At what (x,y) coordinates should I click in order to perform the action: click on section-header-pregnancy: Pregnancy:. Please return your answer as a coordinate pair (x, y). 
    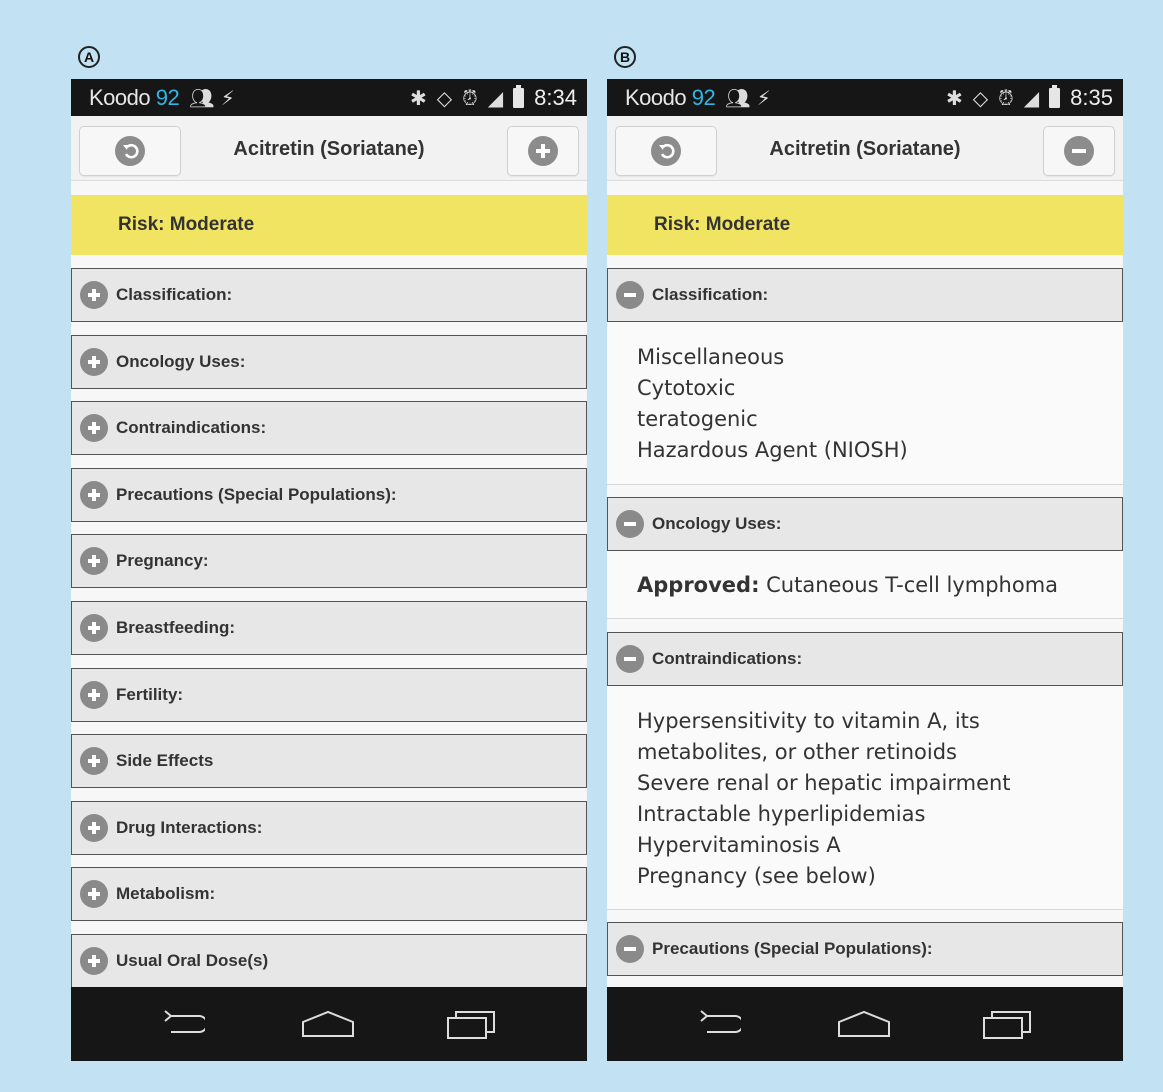
    Looking at the image, I should click on (329, 561).